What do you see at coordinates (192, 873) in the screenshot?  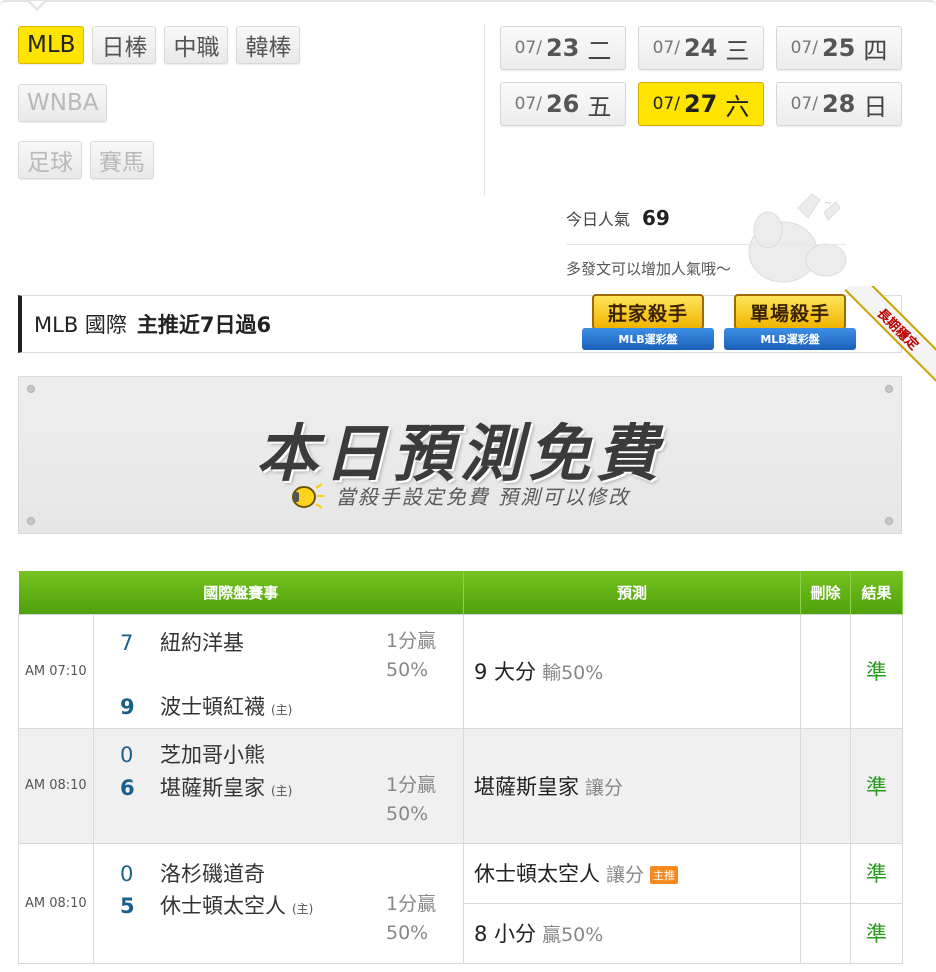 I see `away-team: 0 洛杉磯道奇` at bounding box center [192, 873].